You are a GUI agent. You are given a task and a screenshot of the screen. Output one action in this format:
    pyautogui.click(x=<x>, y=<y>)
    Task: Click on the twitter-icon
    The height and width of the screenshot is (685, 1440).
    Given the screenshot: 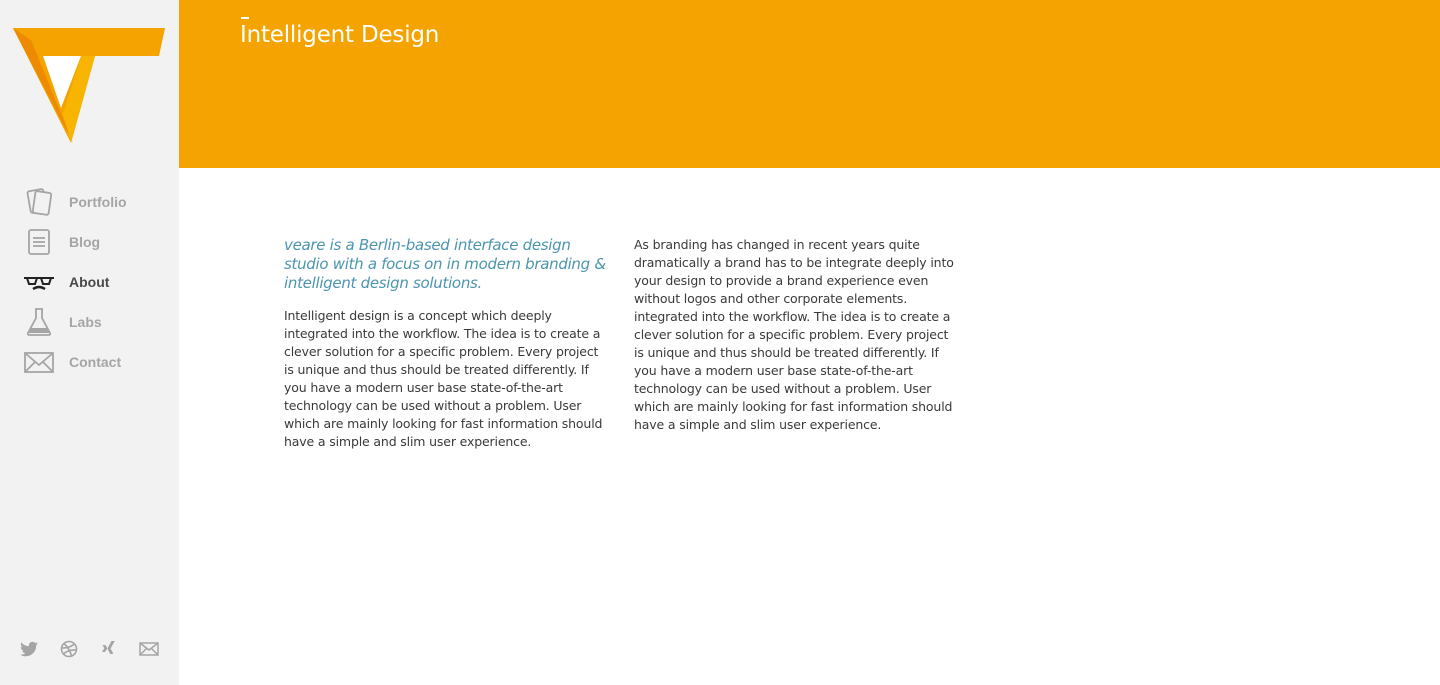 What is the action you would take?
    pyautogui.click(x=29, y=649)
    